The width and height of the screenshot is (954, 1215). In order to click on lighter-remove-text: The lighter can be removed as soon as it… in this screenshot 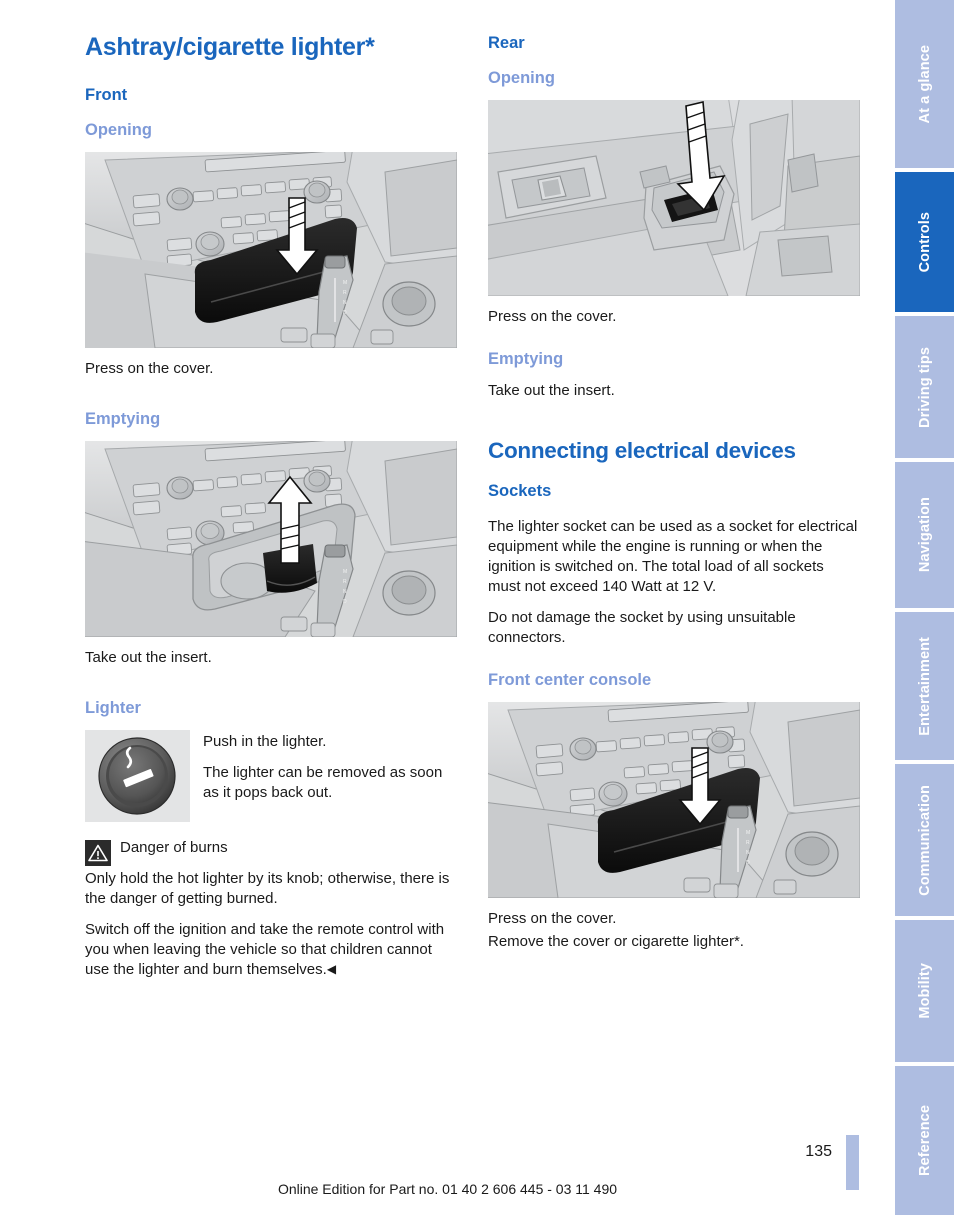, I will do `click(323, 782)`.